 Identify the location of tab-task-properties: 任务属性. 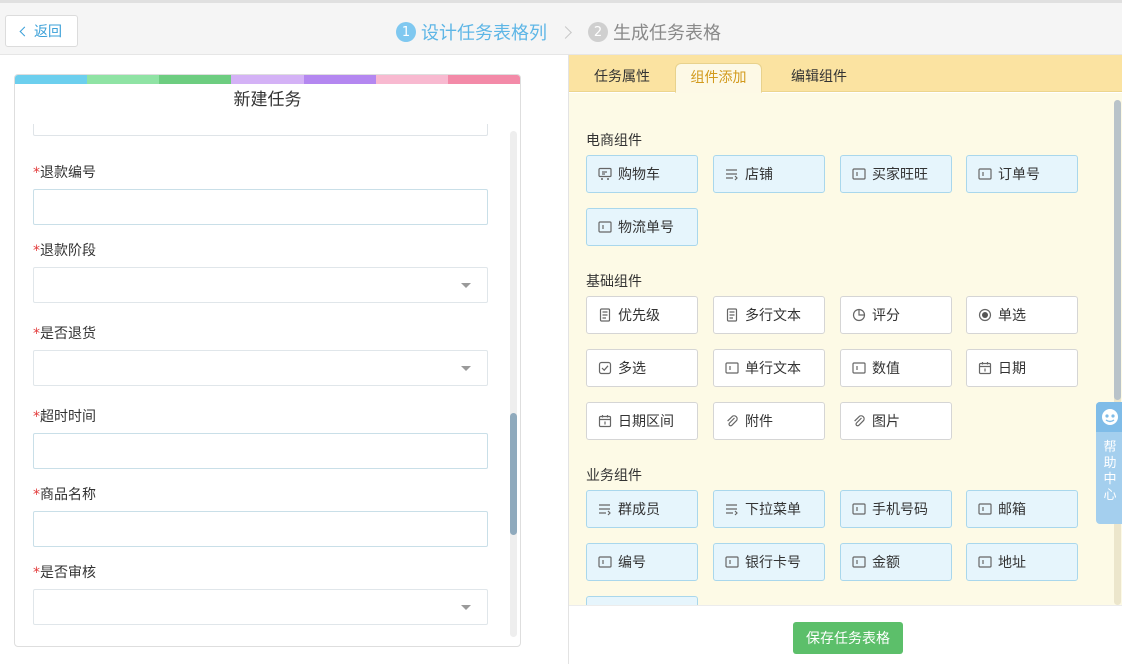
(622, 78).